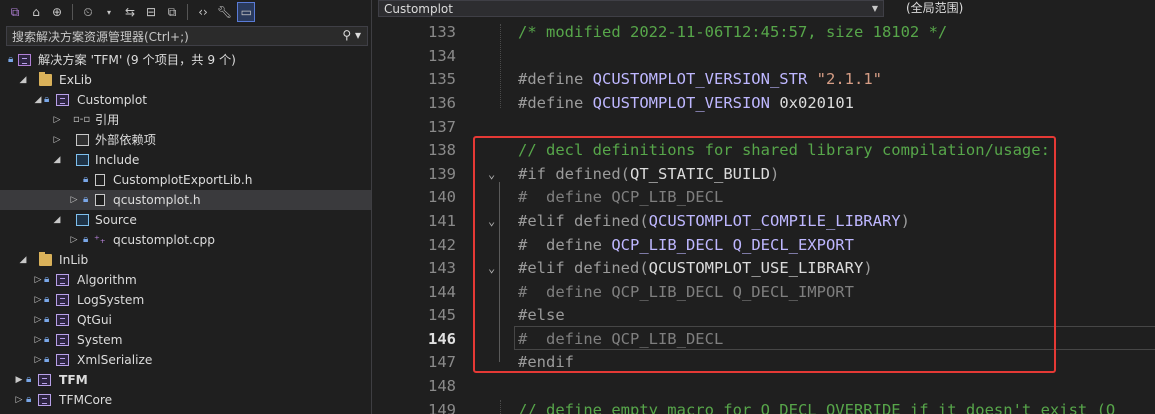 The image size is (1155, 414). I want to click on tree-item-customplot: ◢ 🔒︎ Customplot, so click(185, 100).